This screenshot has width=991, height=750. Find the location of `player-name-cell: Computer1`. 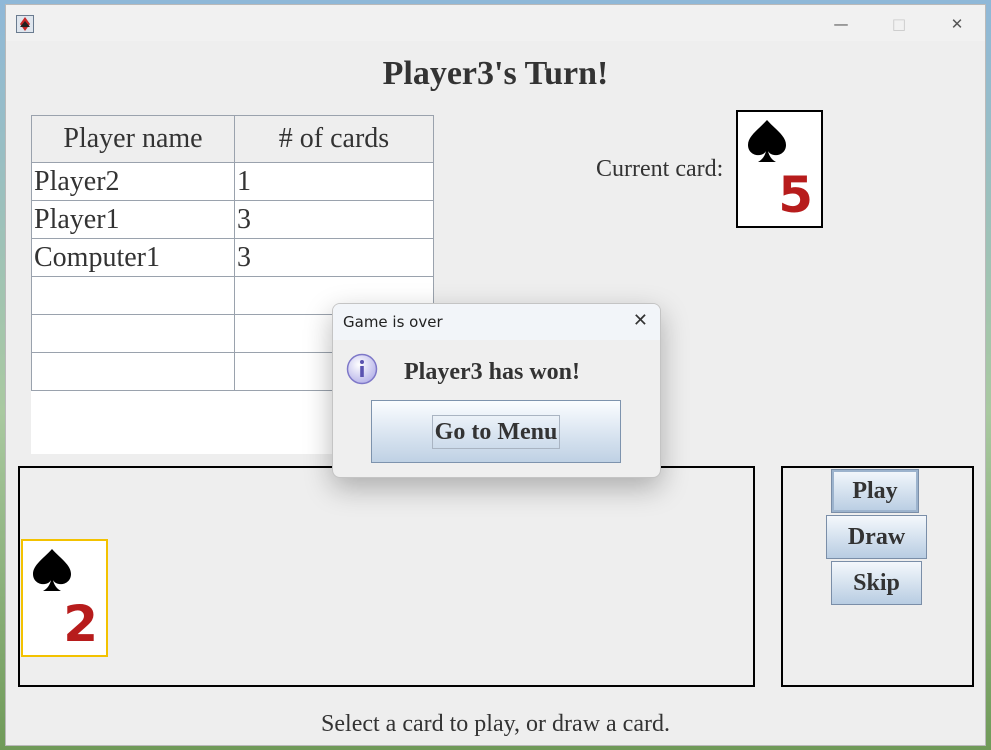

player-name-cell: Computer1 is located at coordinates (133, 257).